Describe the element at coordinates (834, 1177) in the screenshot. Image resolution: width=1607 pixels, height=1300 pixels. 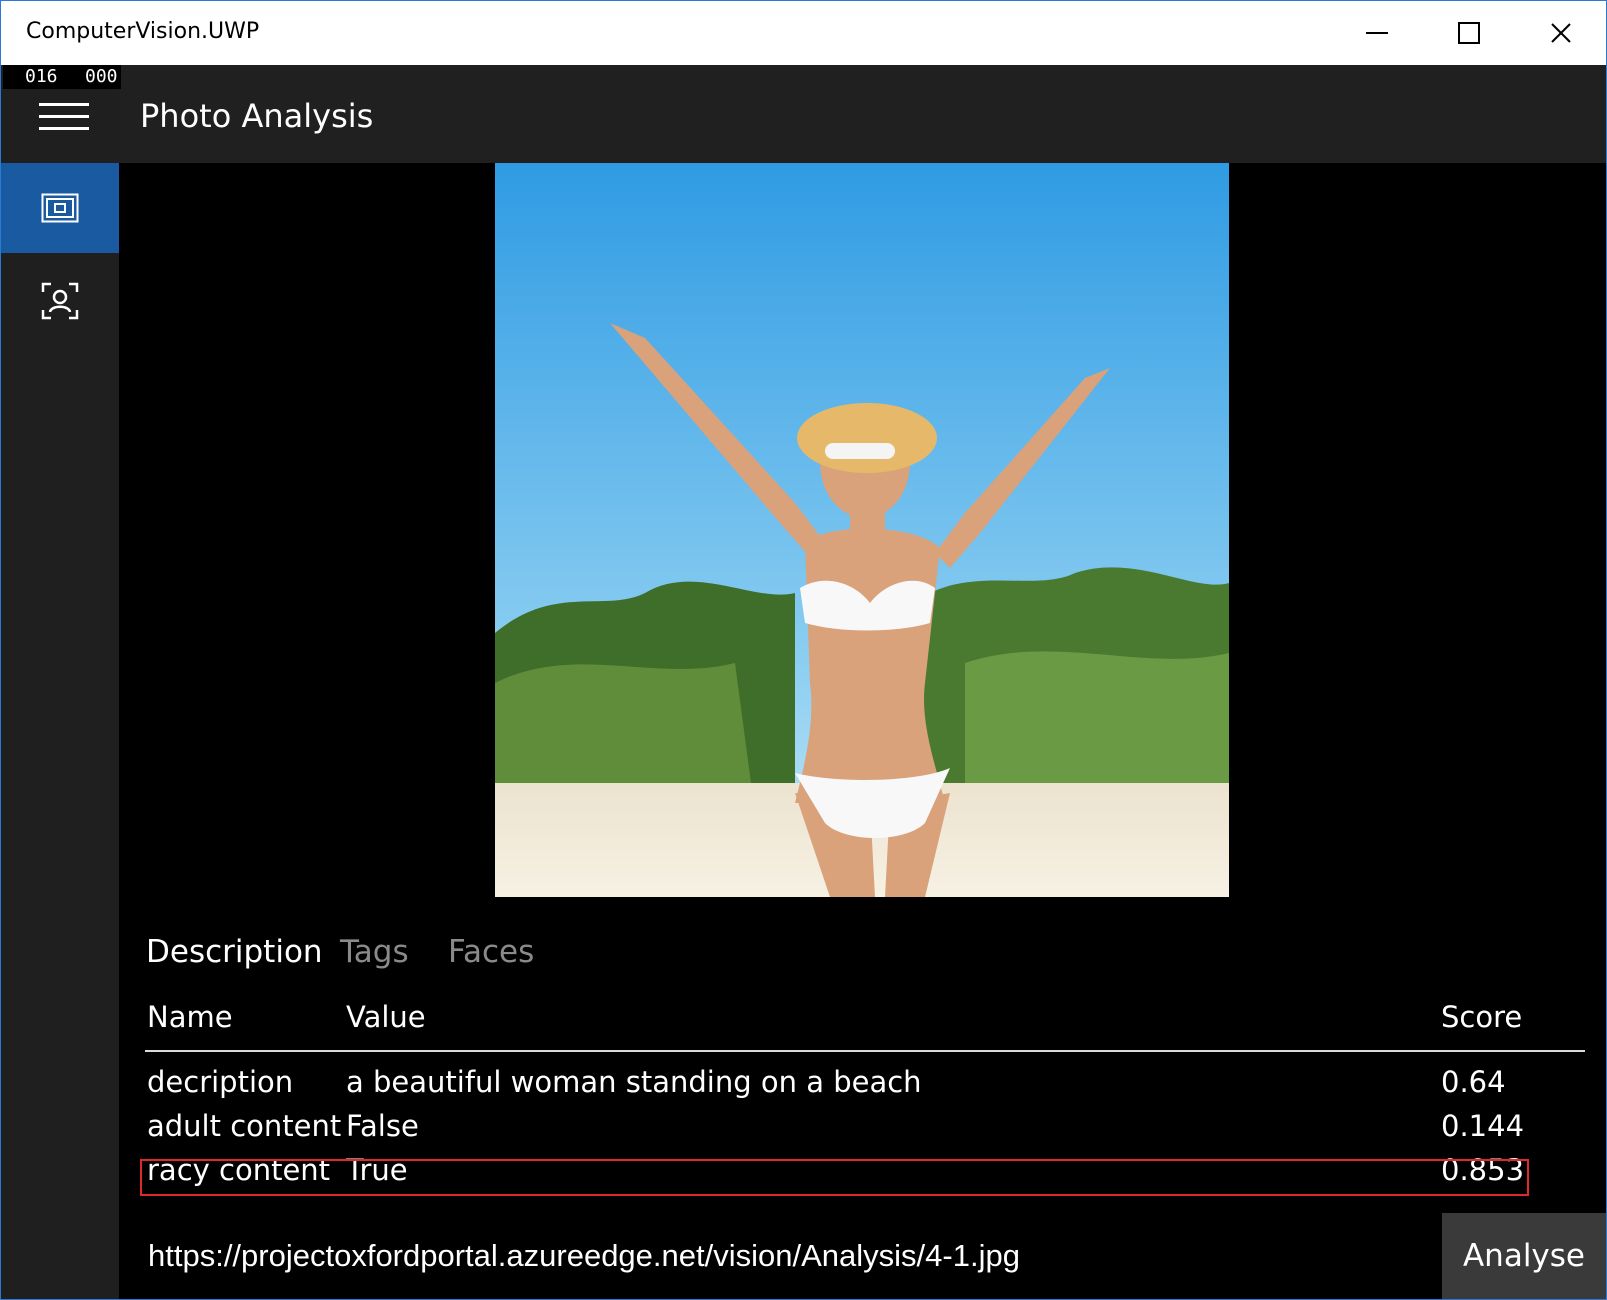
I see `racy-content-highlight` at that location.